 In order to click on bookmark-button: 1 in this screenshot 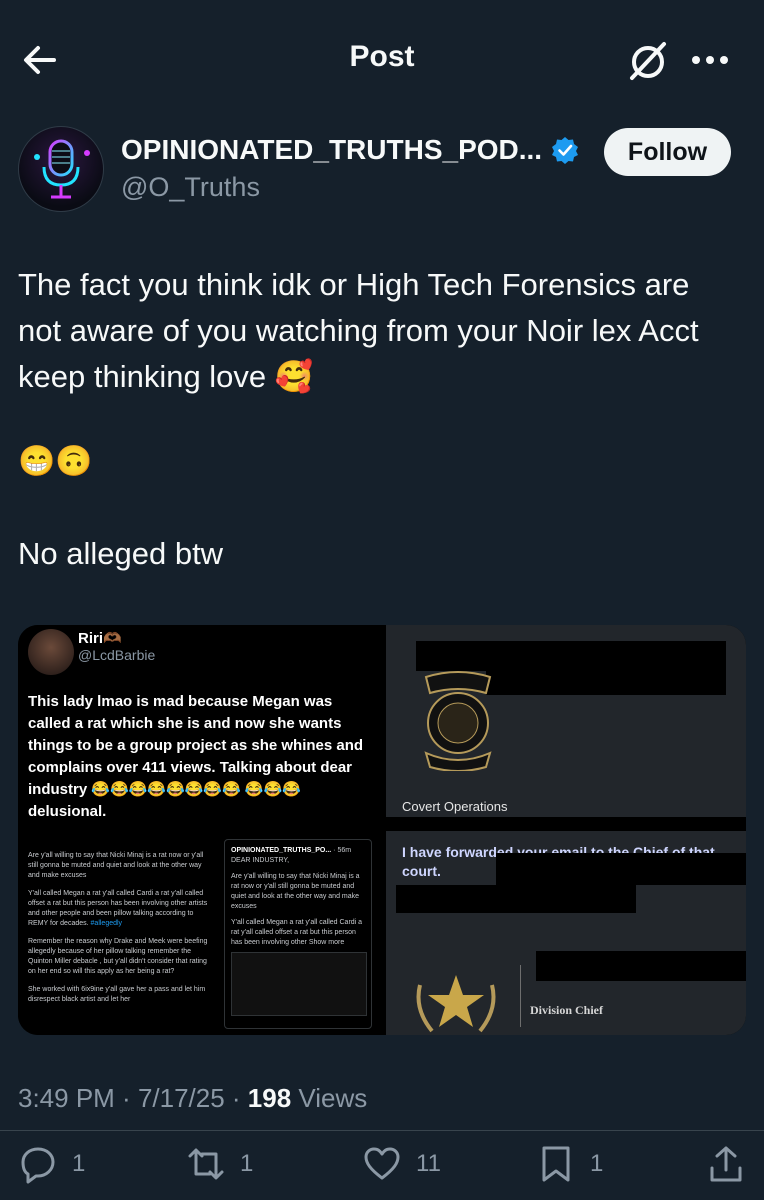, I will do `click(569, 1164)`.